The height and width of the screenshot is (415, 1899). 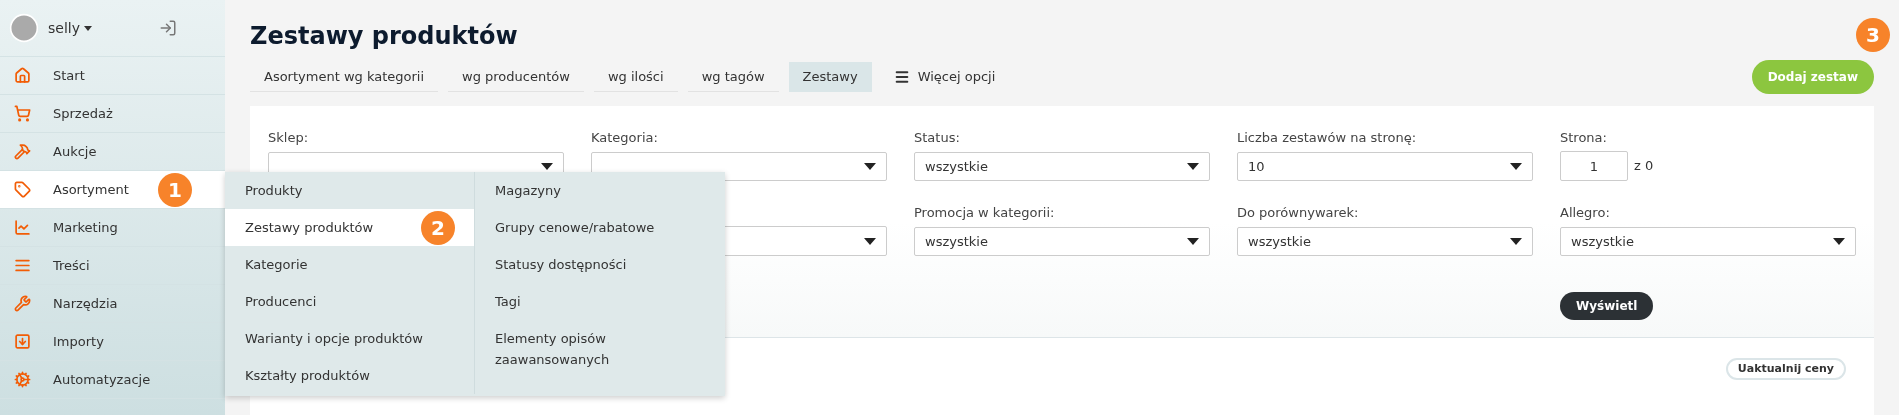 What do you see at coordinates (1644, 166) in the screenshot?
I see `page-total: z 0` at bounding box center [1644, 166].